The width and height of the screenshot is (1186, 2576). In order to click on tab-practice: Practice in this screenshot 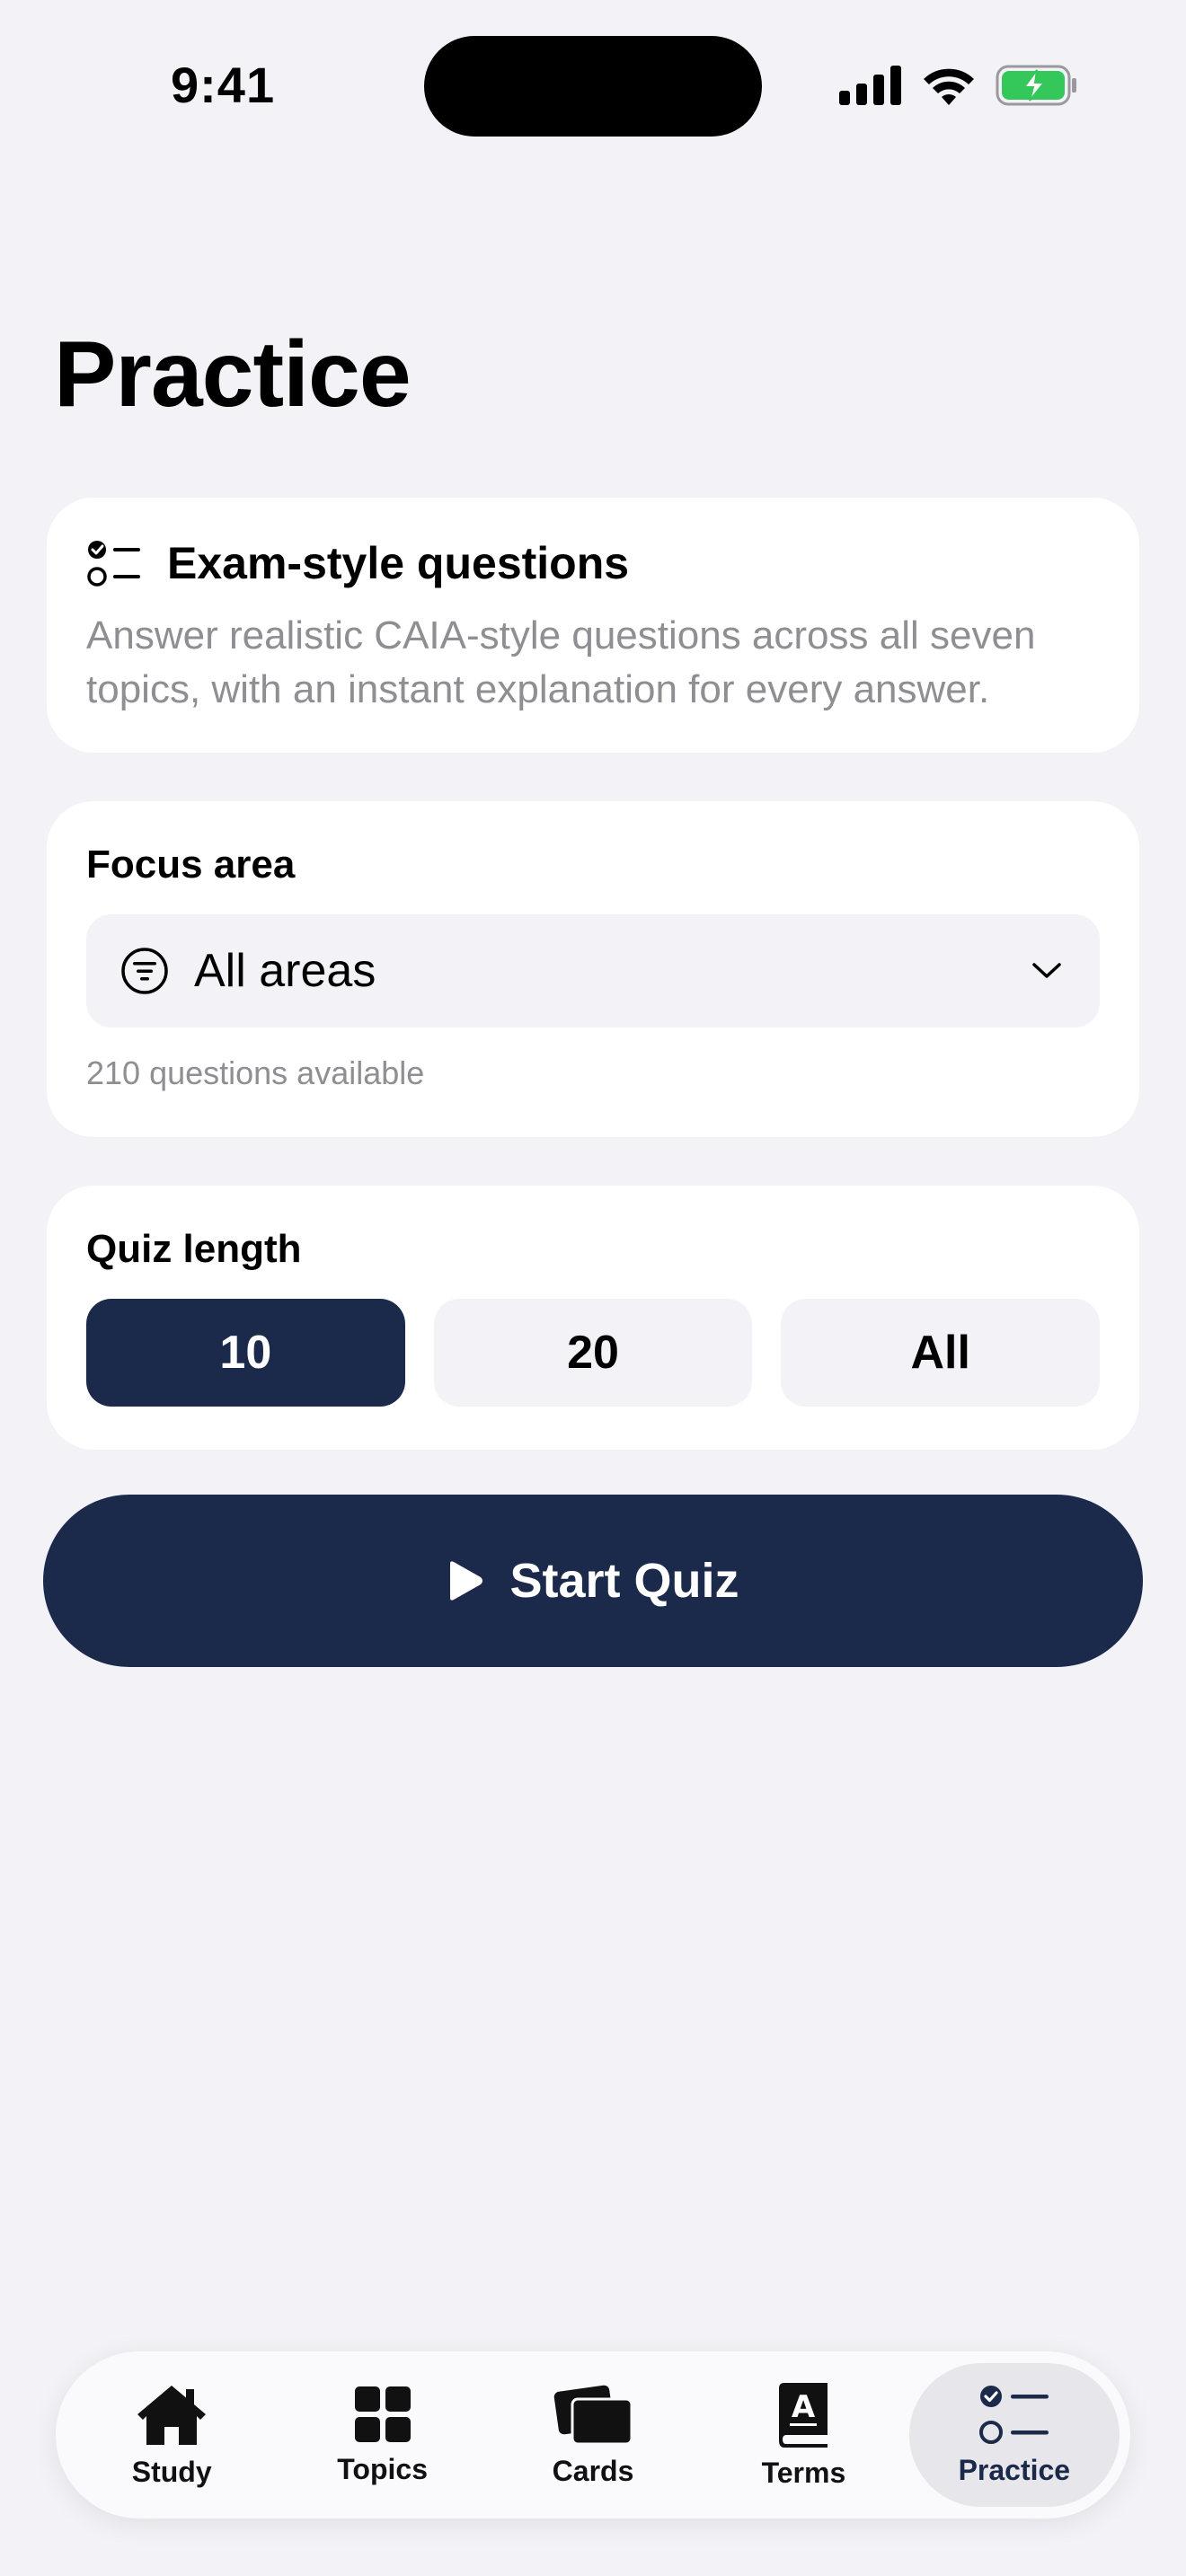, I will do `click(1014, 2435)`.